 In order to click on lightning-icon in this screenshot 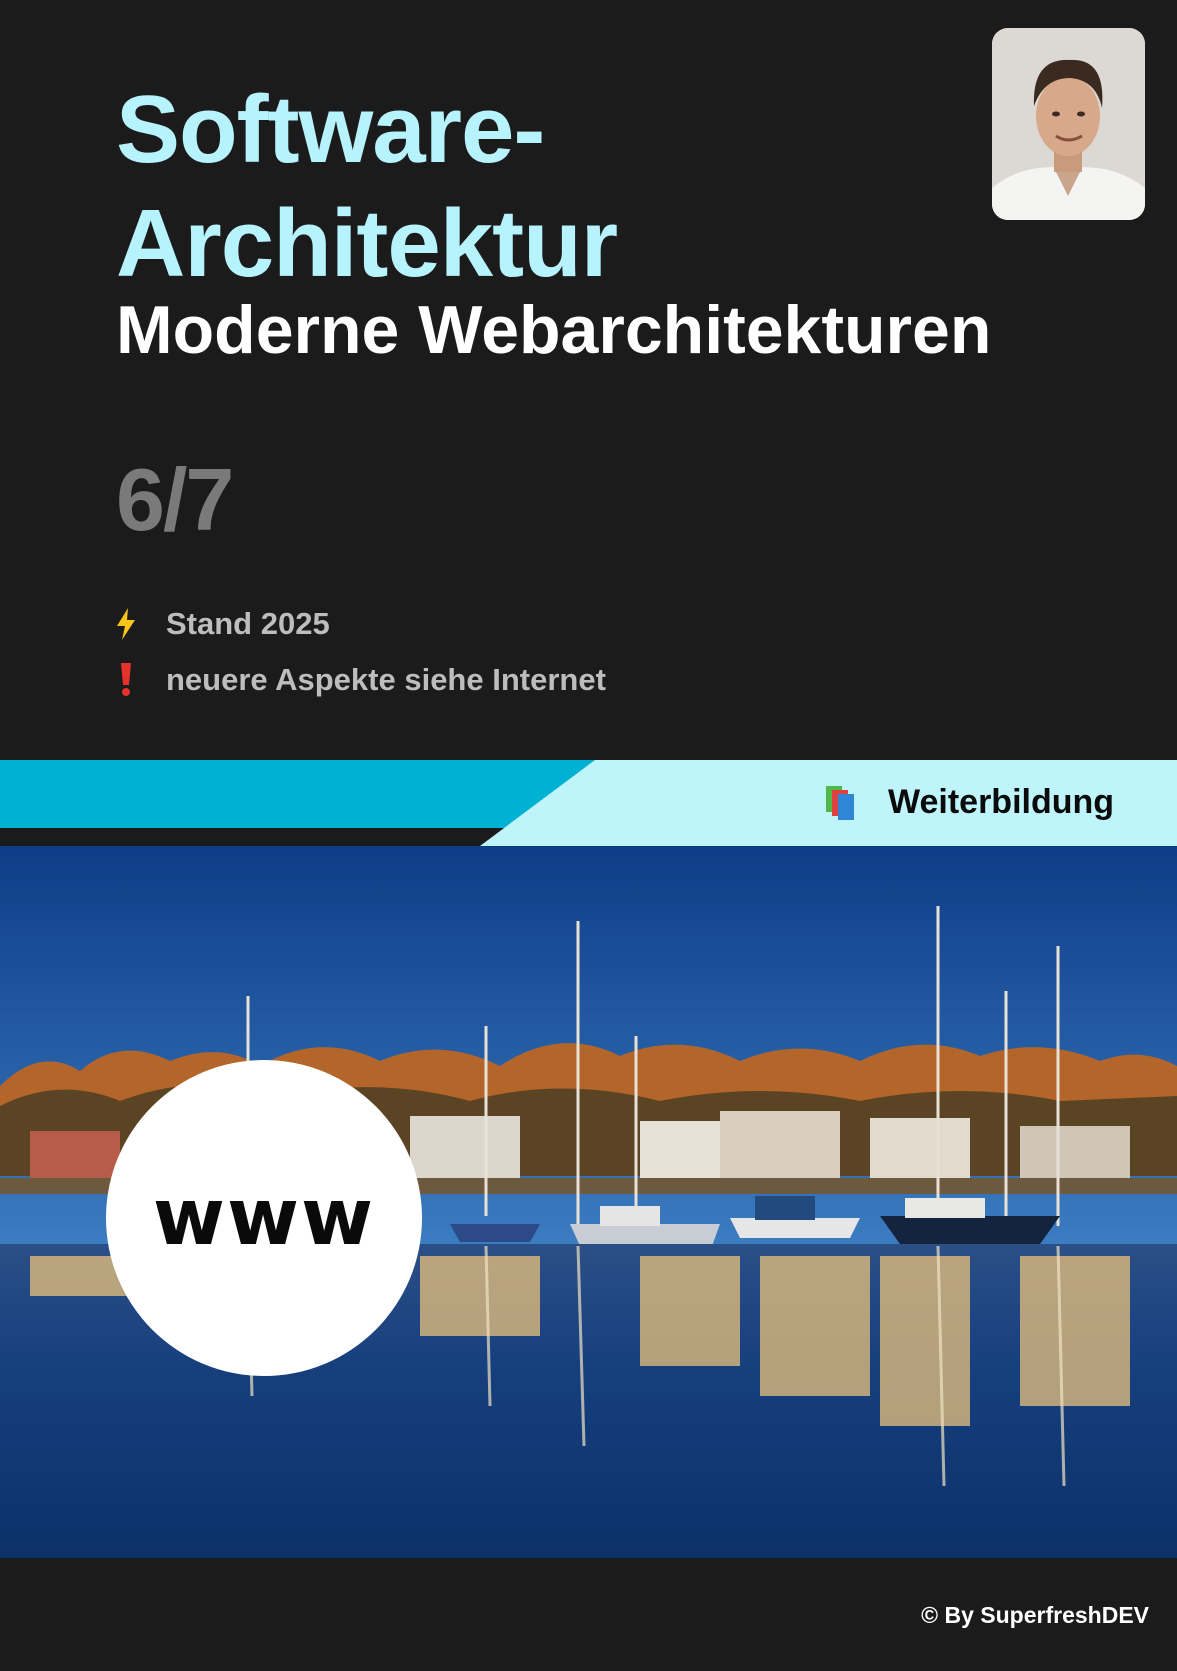, I will do `click(126, 624)`.